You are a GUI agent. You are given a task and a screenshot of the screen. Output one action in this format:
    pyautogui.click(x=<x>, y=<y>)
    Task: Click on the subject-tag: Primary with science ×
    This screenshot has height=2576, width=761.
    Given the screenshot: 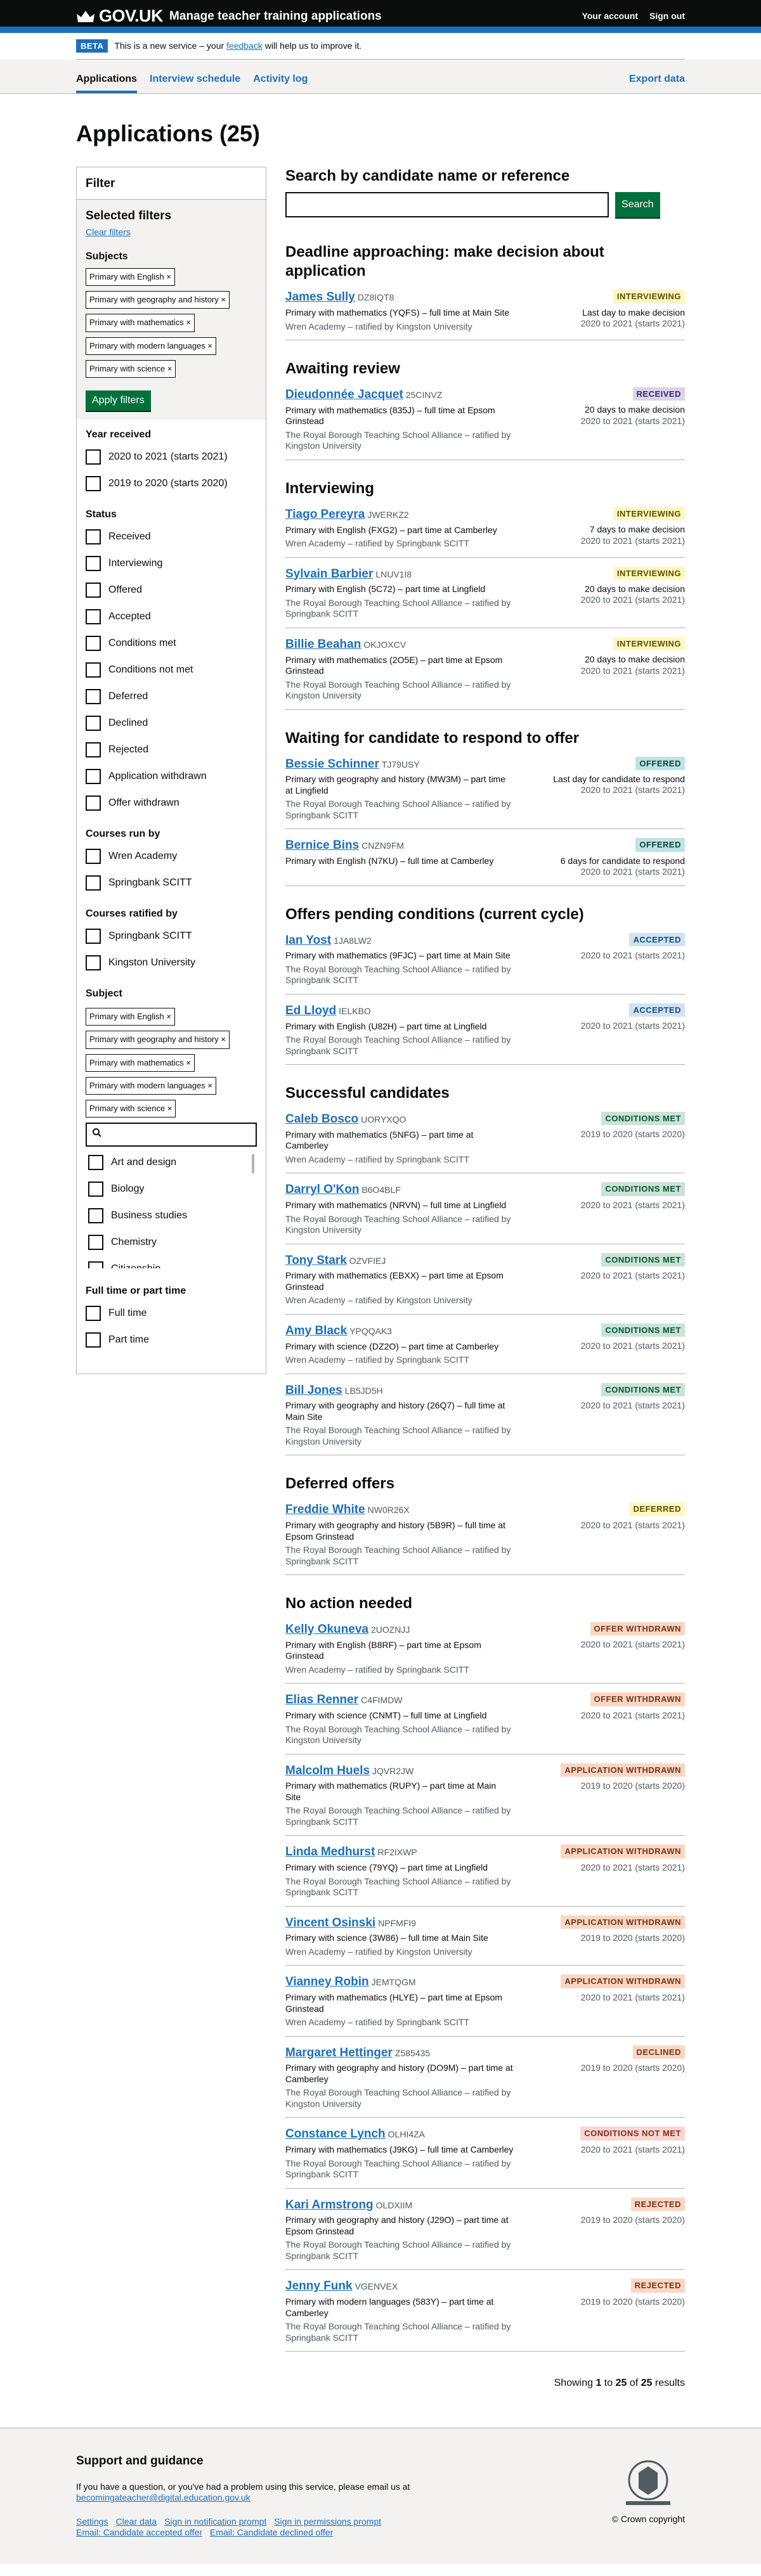 What is the action you would take?
    pyautogui.click(x=131, y=1109)
    